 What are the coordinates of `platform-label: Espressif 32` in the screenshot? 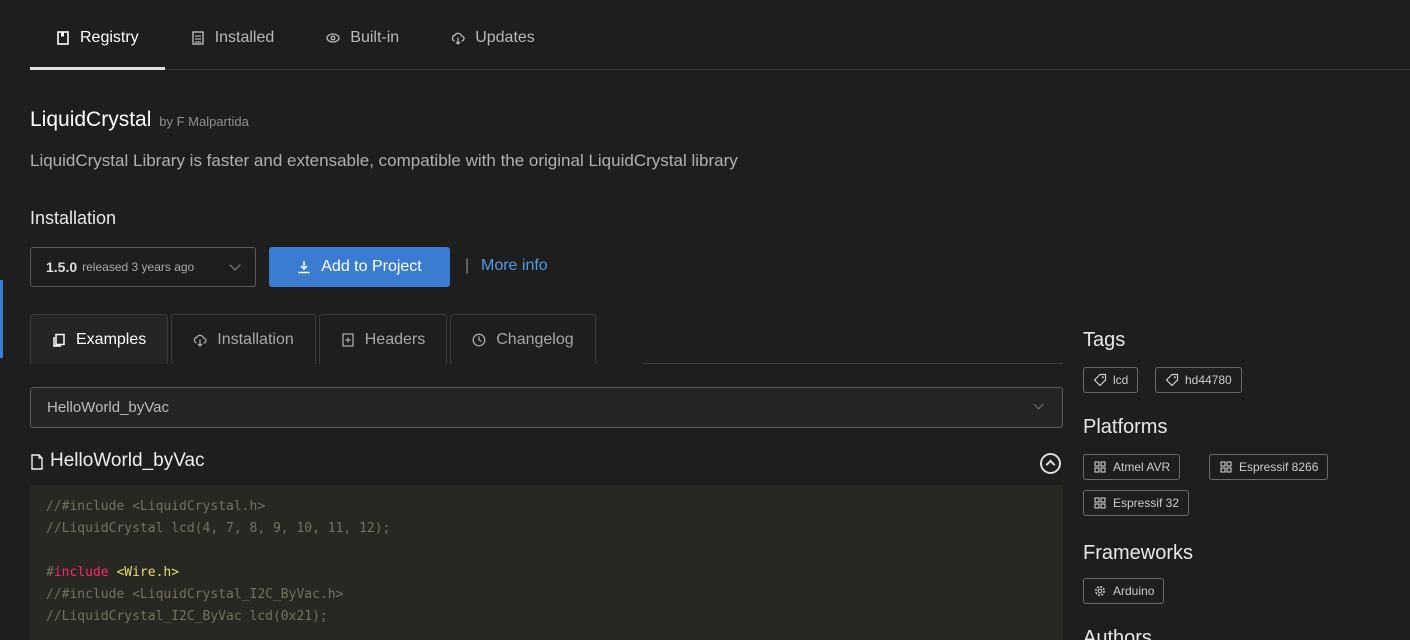 It's located at (1146, 503).